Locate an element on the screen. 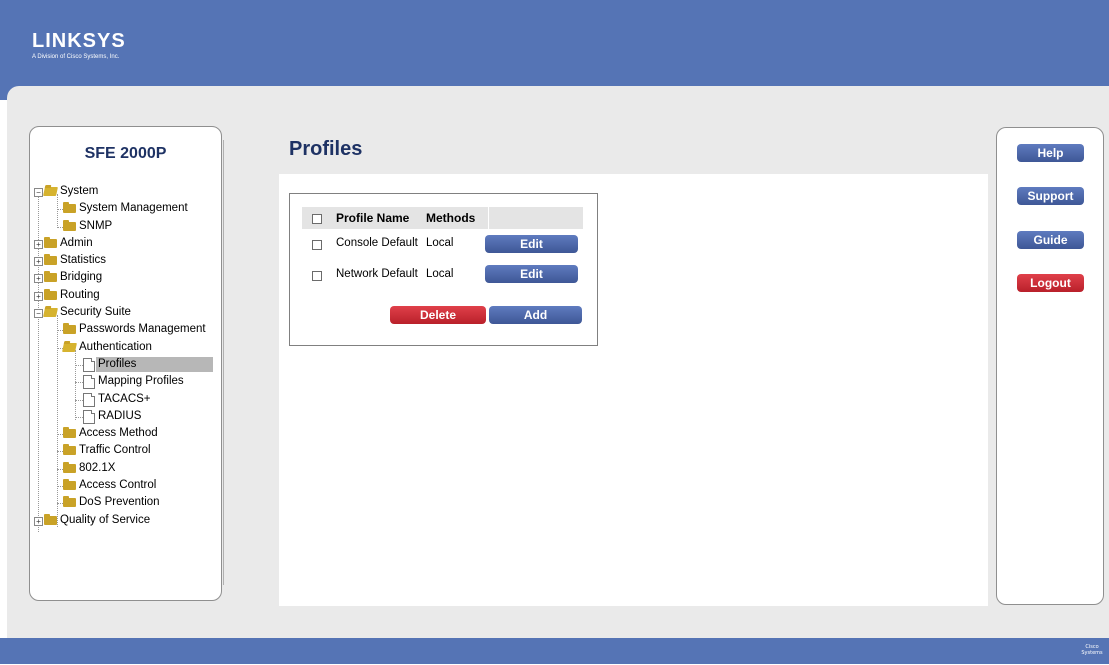 The width and height of the screenshot is (1109, 665). nav-system: − System is located at coordinates (125, 192).